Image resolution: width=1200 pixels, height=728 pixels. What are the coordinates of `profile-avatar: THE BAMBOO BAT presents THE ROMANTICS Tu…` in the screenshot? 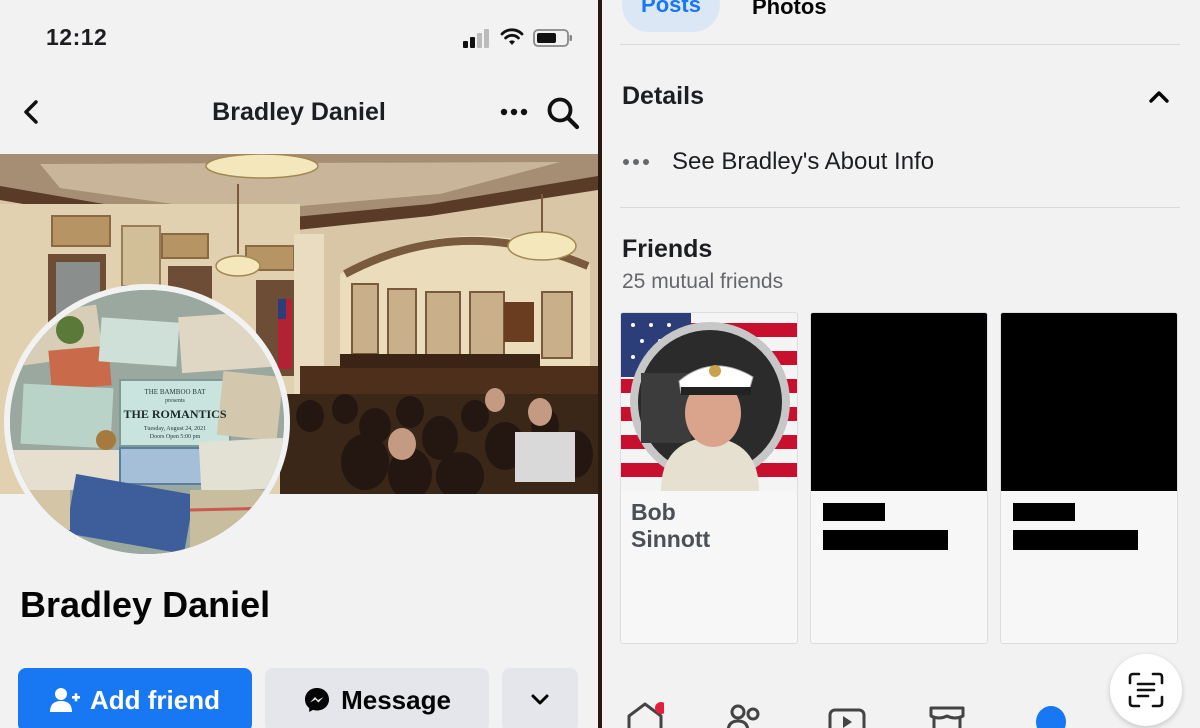 It's located at (147, 422).